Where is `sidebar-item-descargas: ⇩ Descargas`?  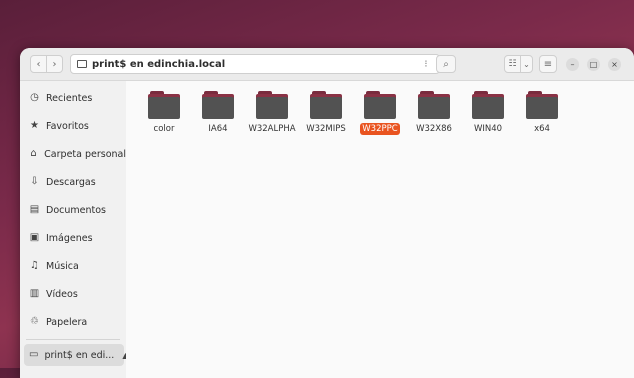 sidebar-item-descargas: ⇩ Descargas is located at coordinates (73, 182).